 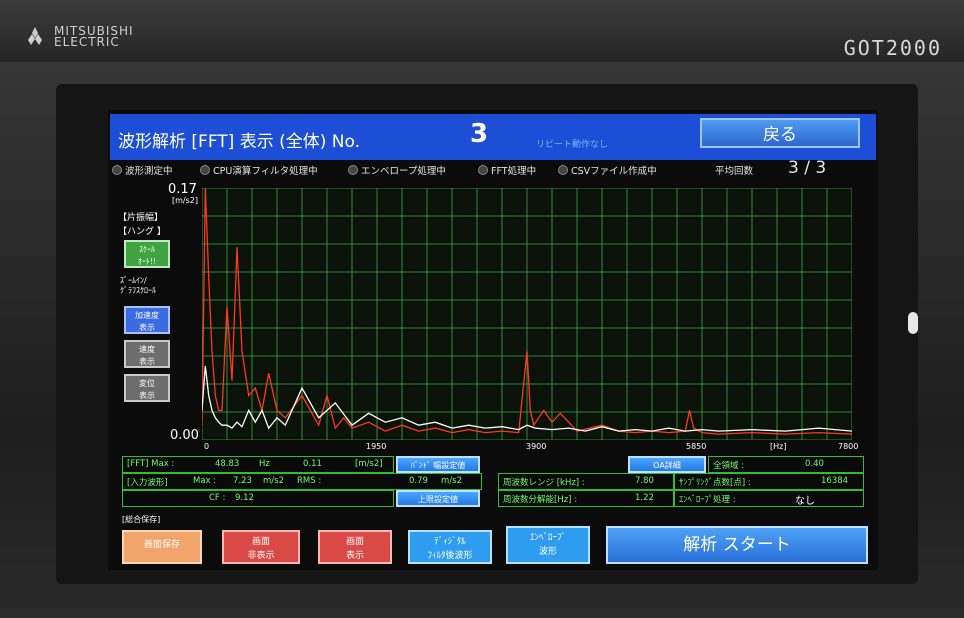 I want to click on freq-res-box: 周波数分解能[Hz] : 1.22, so click(x=586, y=498).